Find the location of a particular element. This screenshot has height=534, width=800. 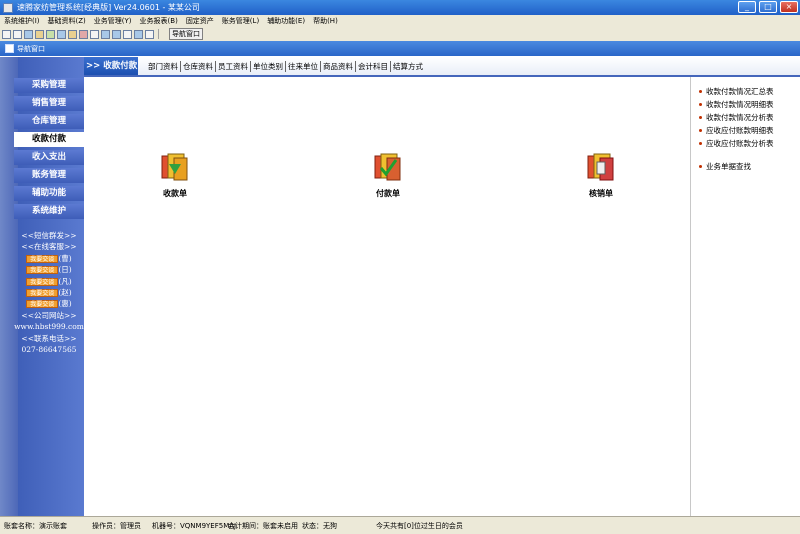

new-icon is located at coordinates (6, 34).